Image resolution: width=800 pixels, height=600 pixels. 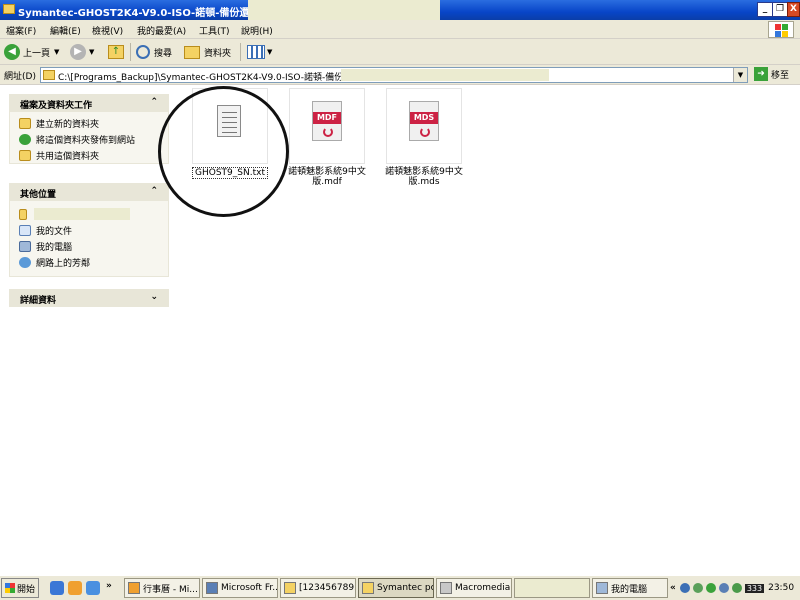 I want to click on new-folder-icon, so click(x=25, y=123).